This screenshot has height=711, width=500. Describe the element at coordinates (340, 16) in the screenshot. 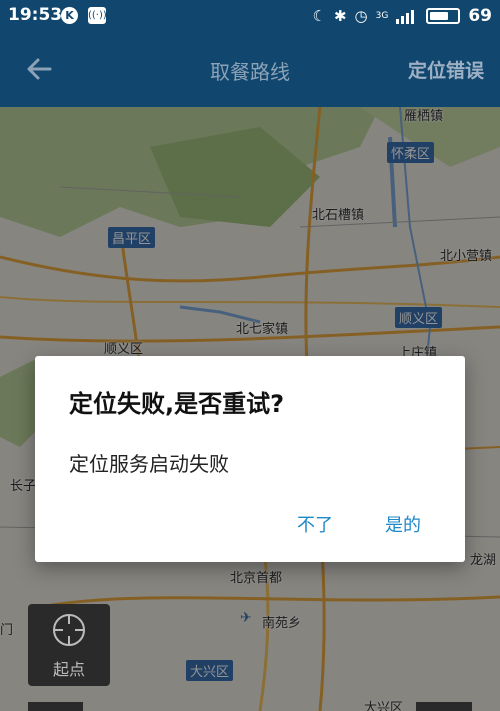

I see `bluetooth-icon: ✱` at that location.